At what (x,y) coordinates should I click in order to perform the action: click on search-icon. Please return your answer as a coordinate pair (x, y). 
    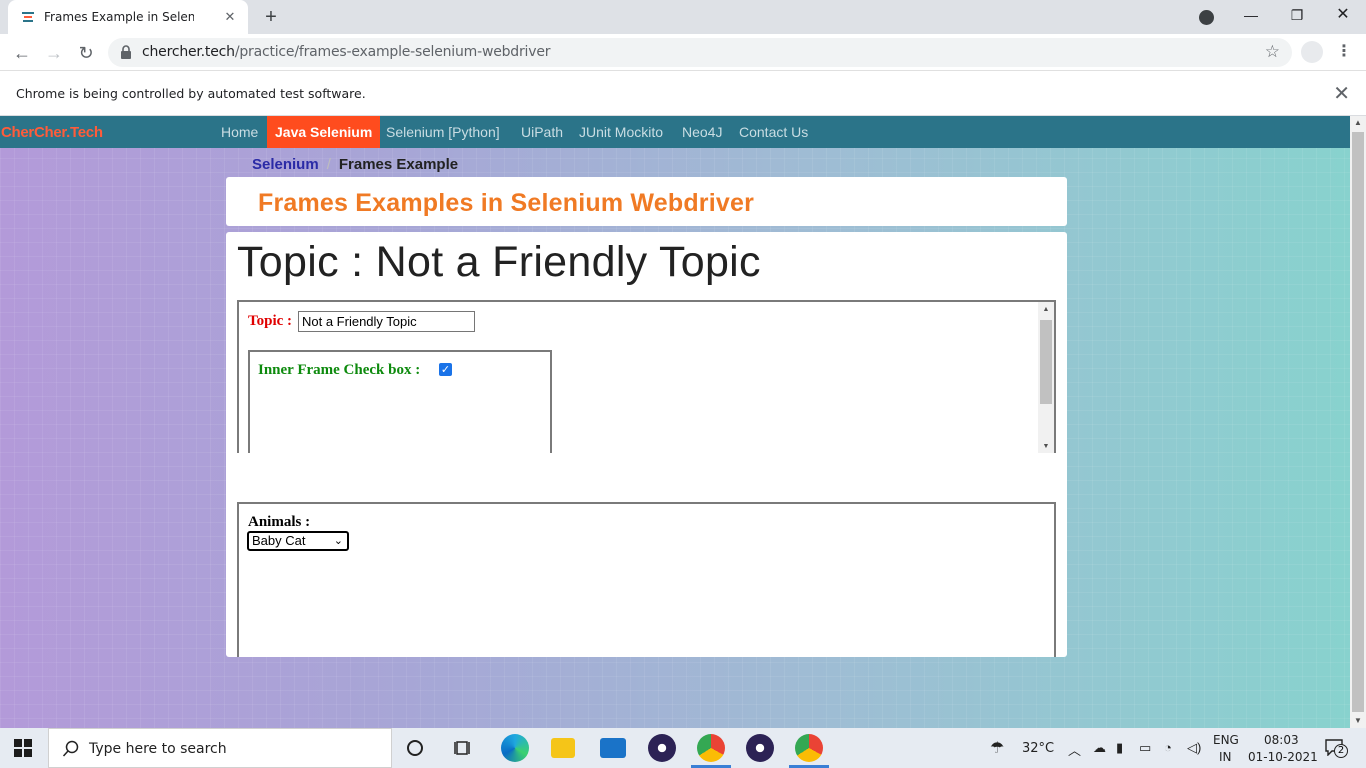
    Looking at the image, I should click on (70, 748).